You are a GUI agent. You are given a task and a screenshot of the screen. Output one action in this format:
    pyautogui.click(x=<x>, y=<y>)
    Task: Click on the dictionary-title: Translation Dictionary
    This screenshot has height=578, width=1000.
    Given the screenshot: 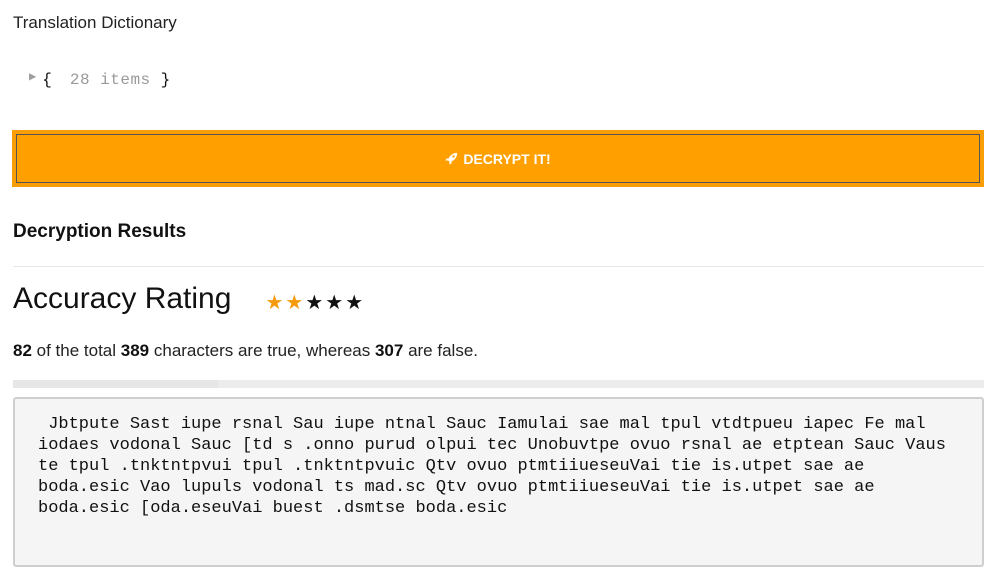 What is the action you would take?
    pyautogui.click(x=95, y=22)
    